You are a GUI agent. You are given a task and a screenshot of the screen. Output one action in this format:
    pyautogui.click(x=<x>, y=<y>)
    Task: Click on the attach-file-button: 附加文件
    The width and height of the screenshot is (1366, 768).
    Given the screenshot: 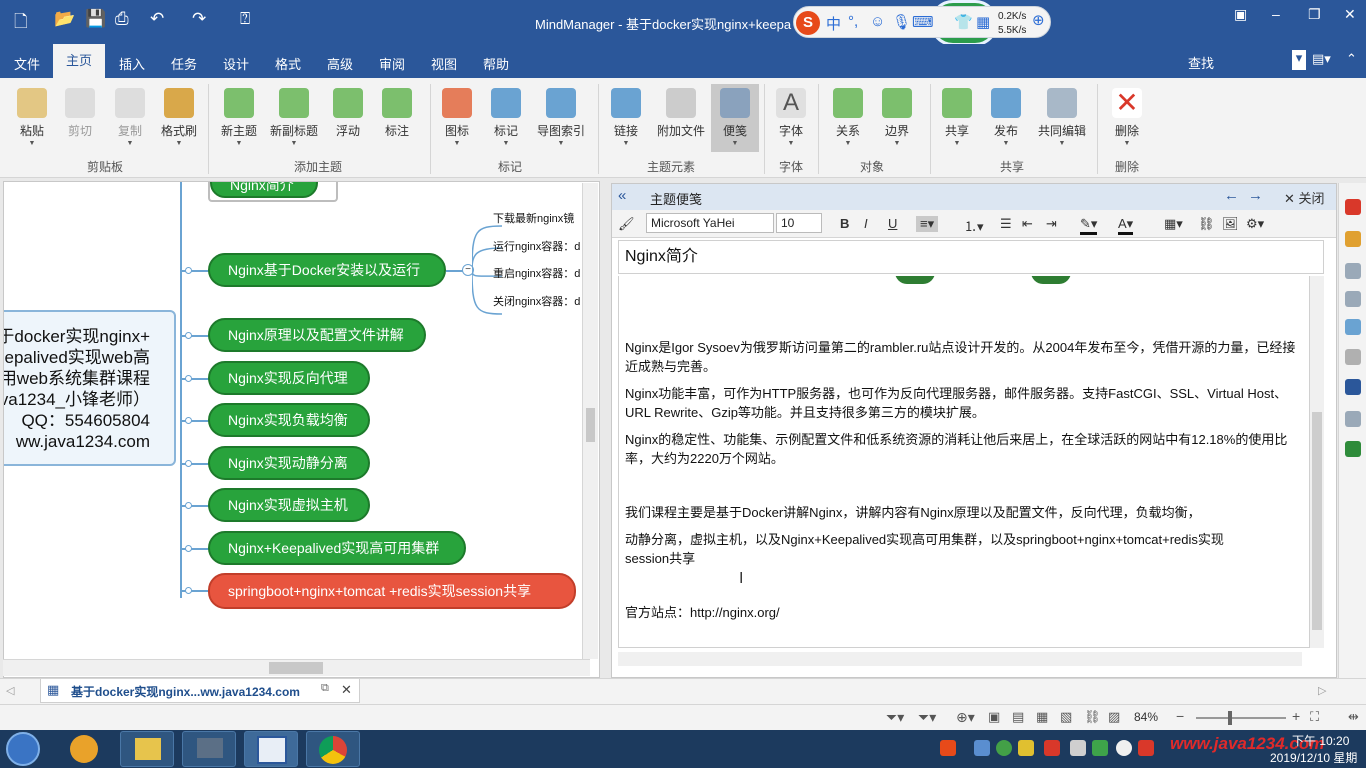 What is the action you would take?
    pyautogui.click(x=681, y=112)
    